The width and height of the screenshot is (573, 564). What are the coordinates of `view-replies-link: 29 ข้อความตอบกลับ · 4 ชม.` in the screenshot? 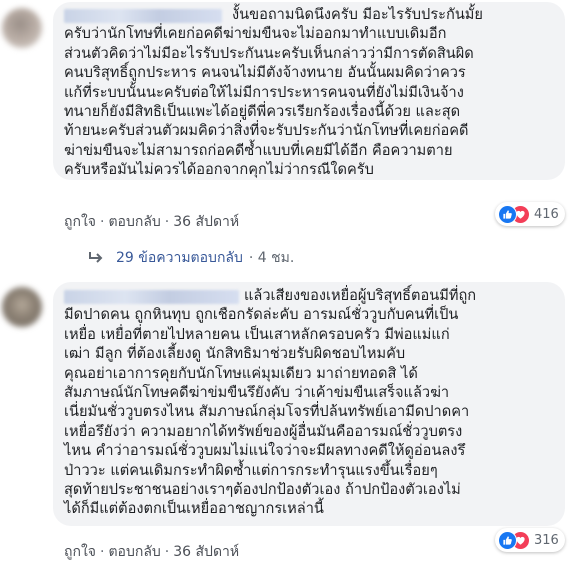 It's located at (191, 258).